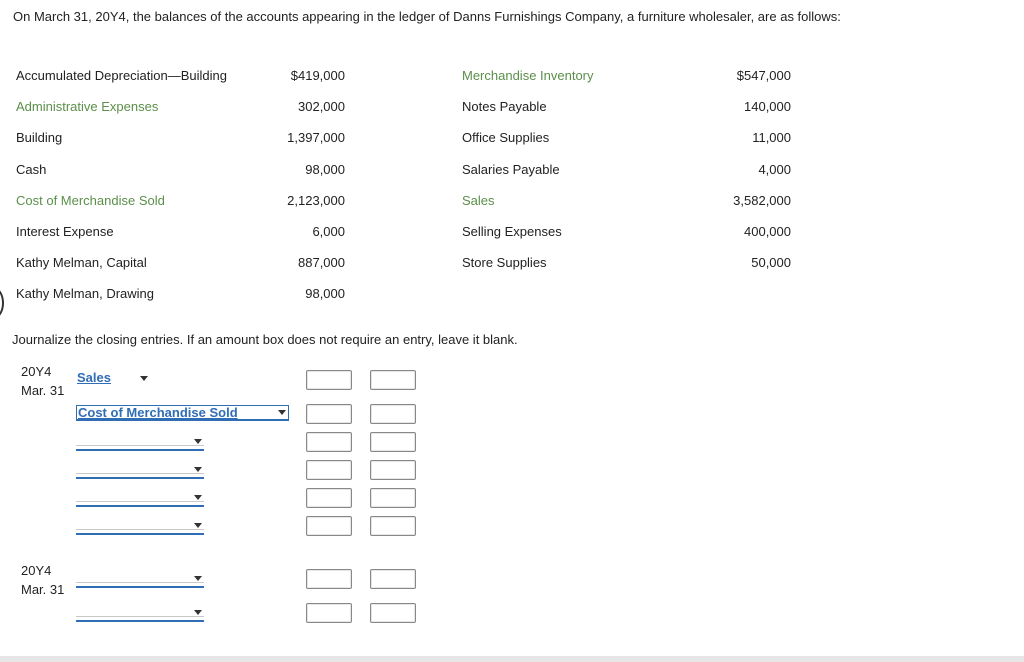 The height and width of the screenshot is (662, 1024). Describe the element at coordinates (2, 303) in the screenshot. I see `scroll-marker` at that location.